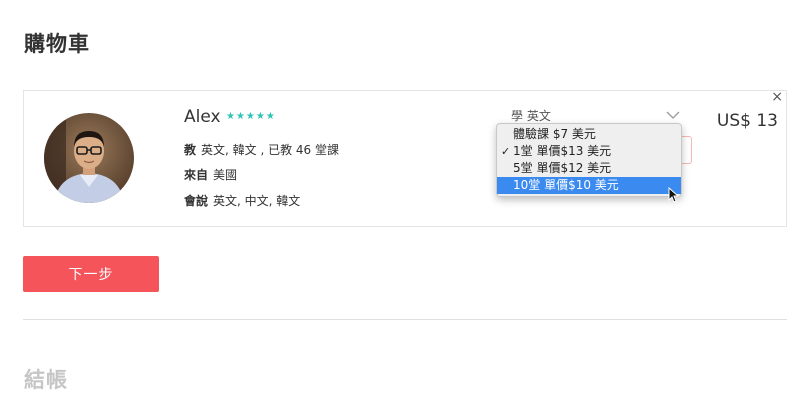 The image size is (800, 416). Describe the element at coordinates (91, 274) in the screenshot. I see `next-step-button: 下一步` at that location.